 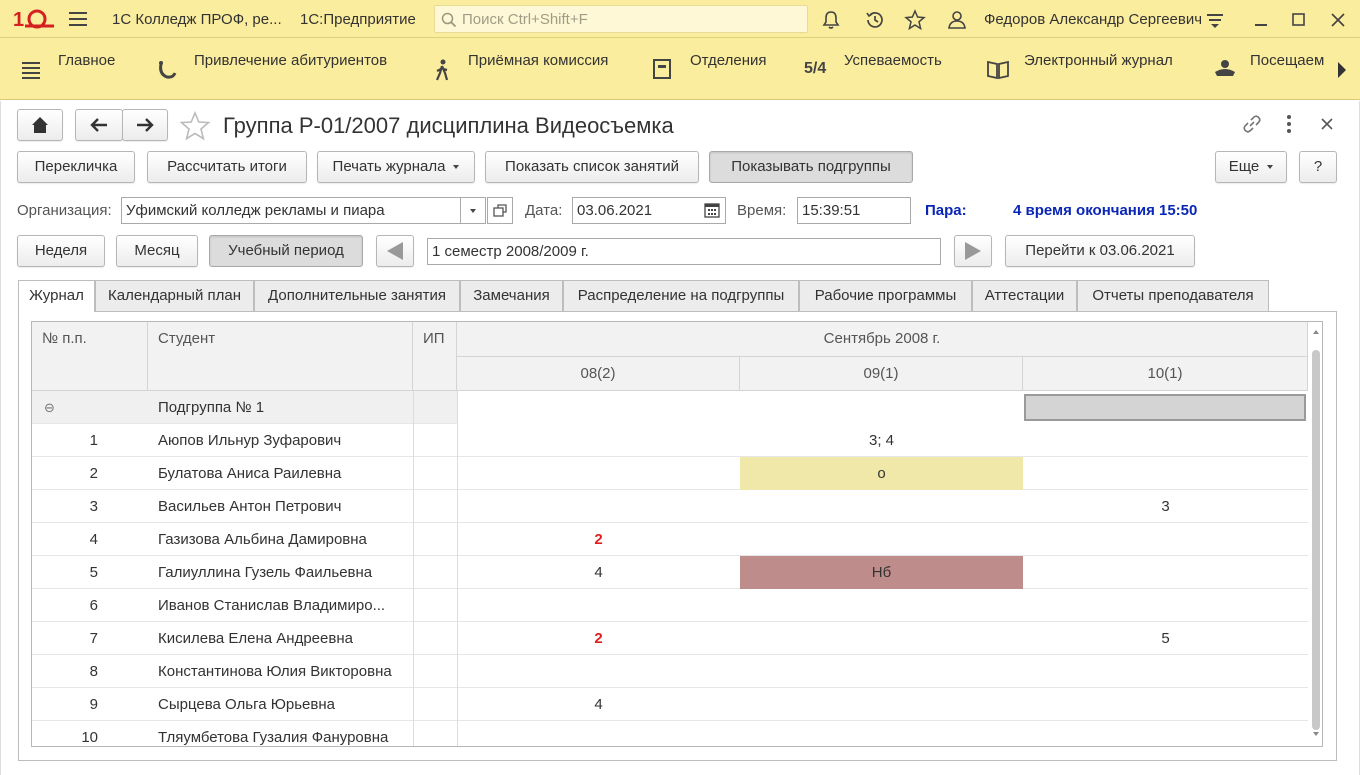 What do you see at coordinates (145, 125) in the screenshot?
I see `forward-button` at bounding box center [145, 125].